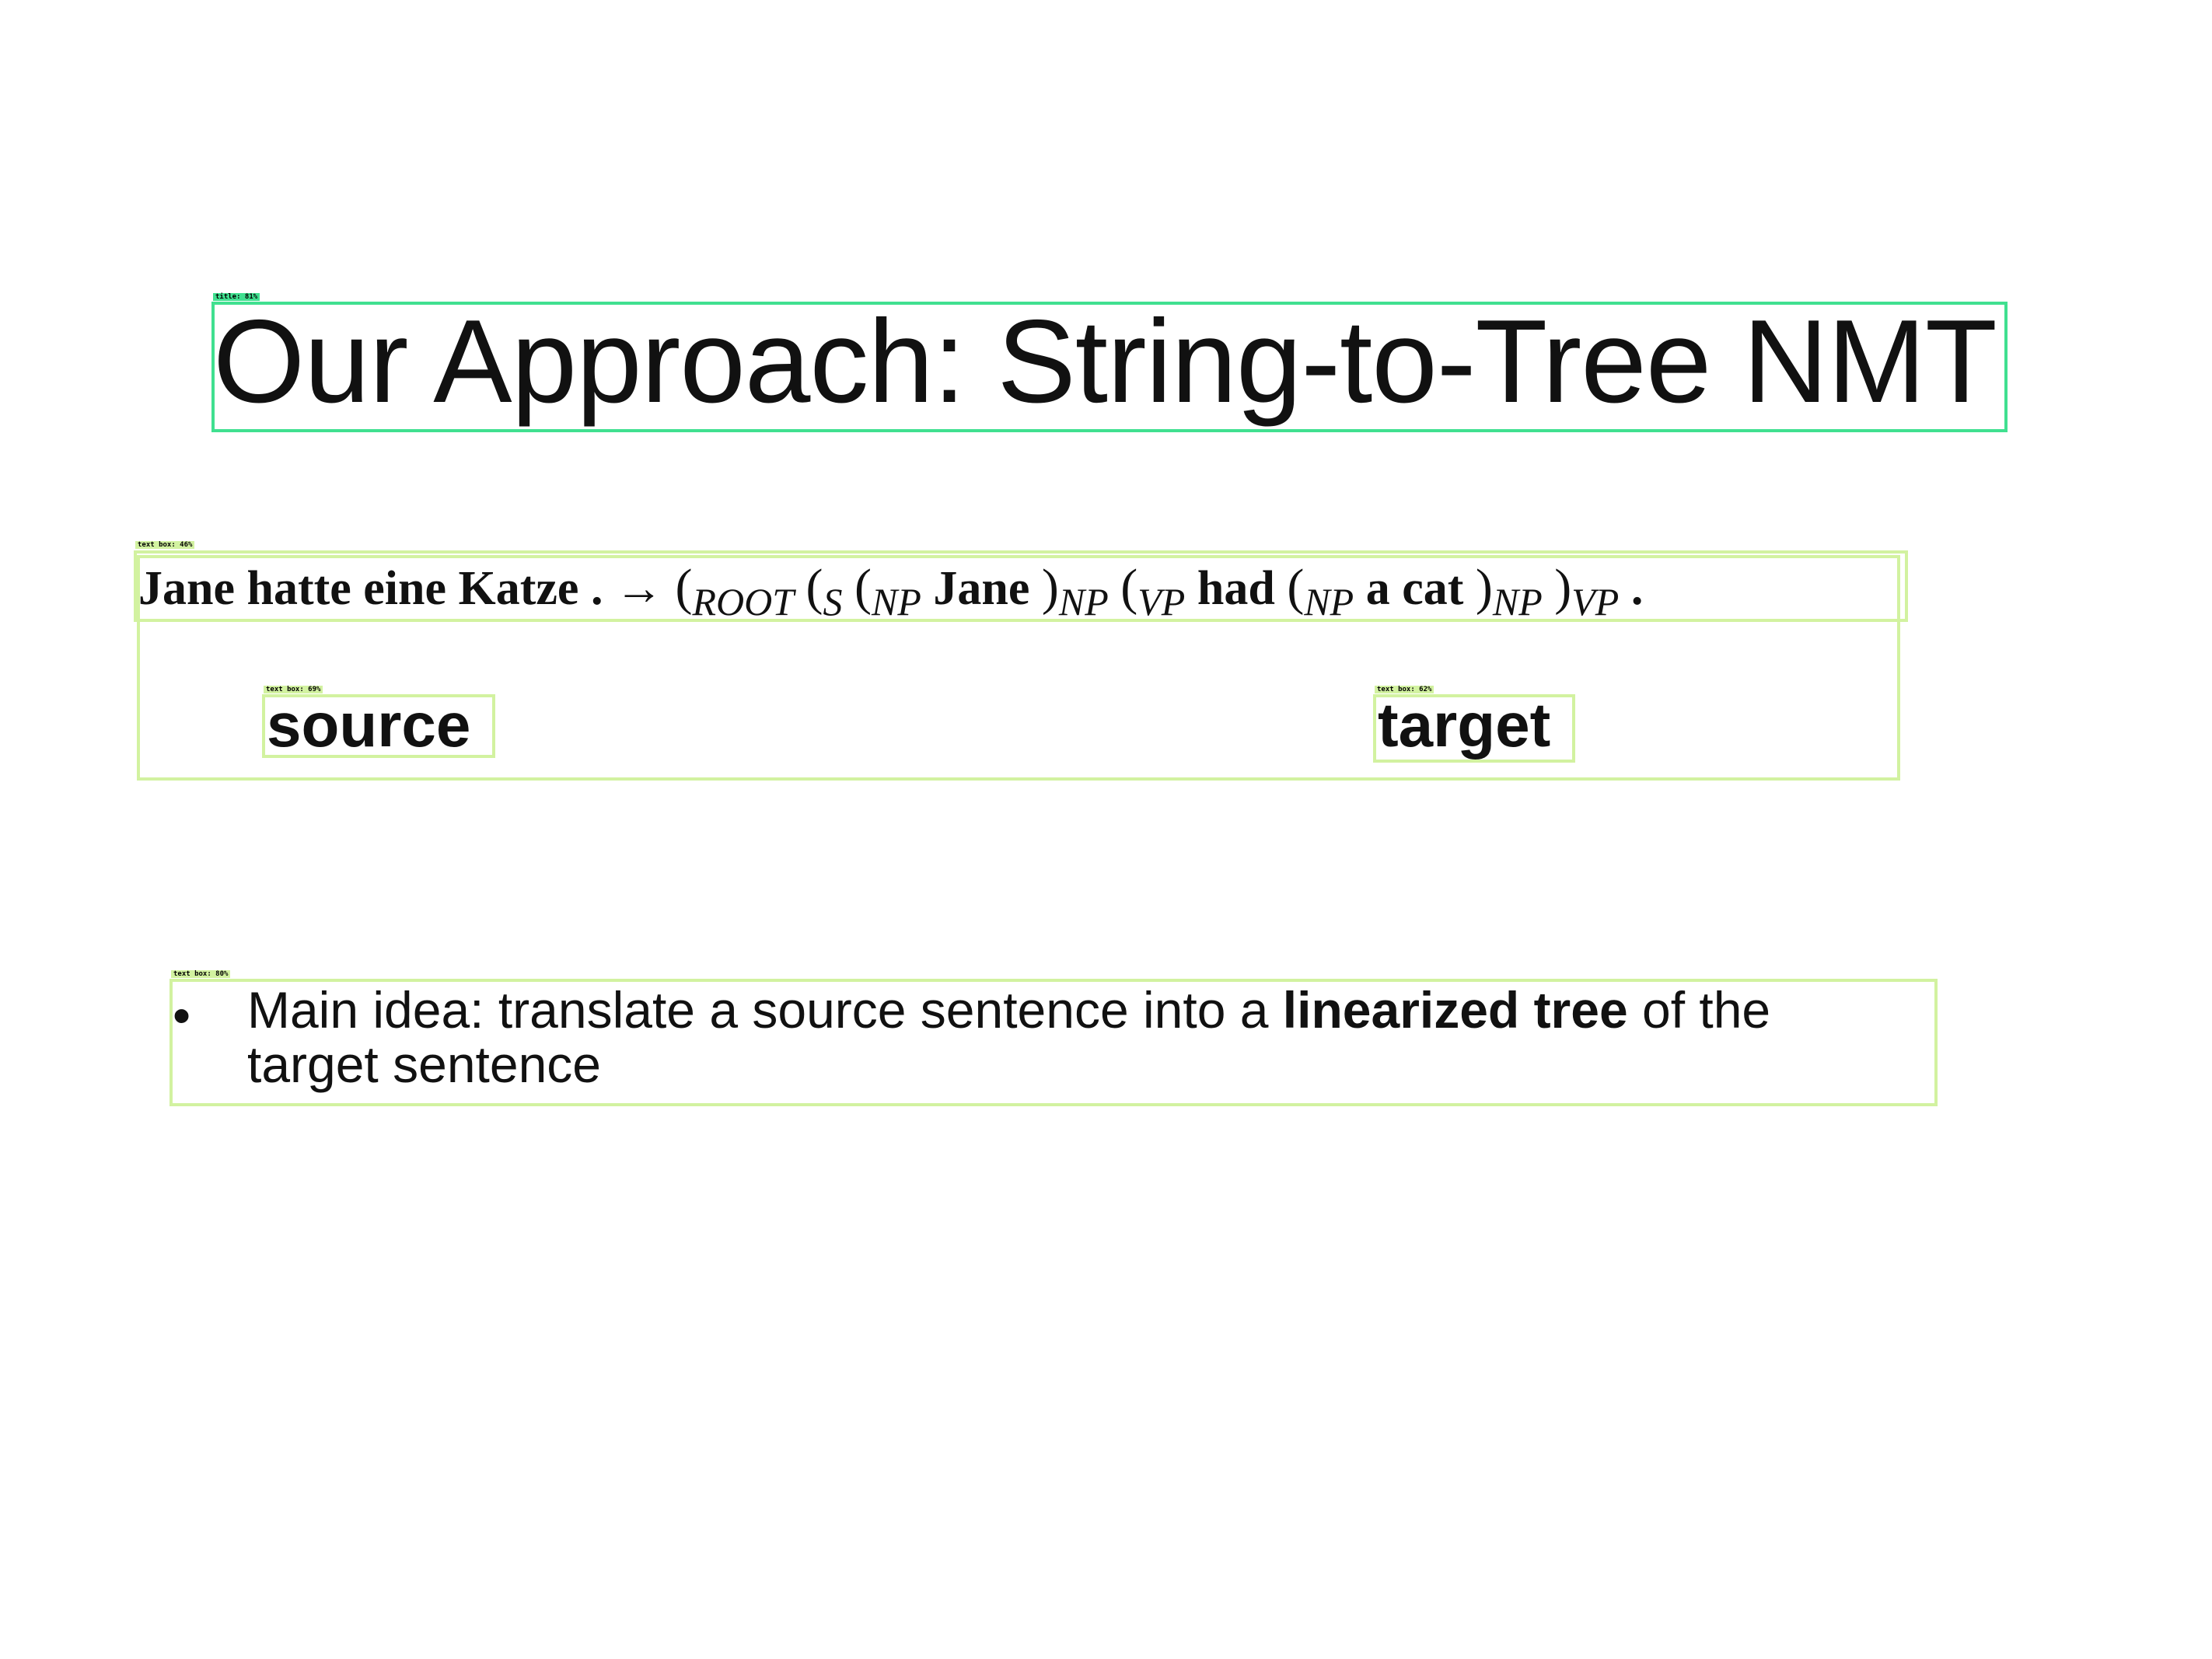  I want to click on label-s: S, so click(833, 601).